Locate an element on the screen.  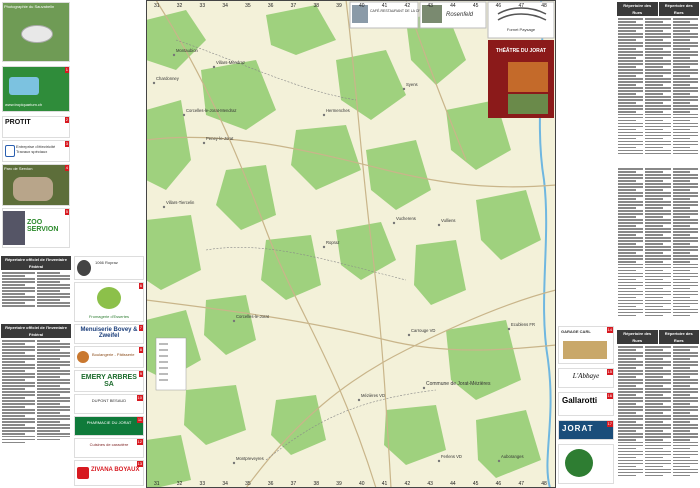
ad-fromagerie: 6 Fromagerie d'Essertes is located at coordinates (109, 302).